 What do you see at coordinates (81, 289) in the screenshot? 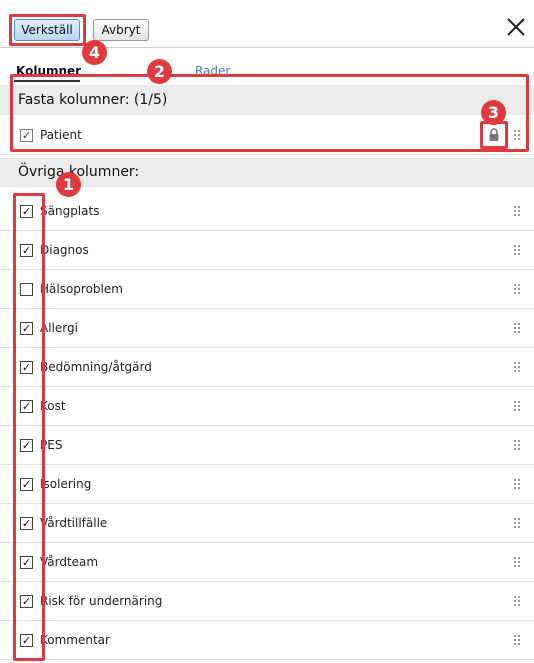
I see `column-label: Hälsoproblem` at bounding box center [81, 289].